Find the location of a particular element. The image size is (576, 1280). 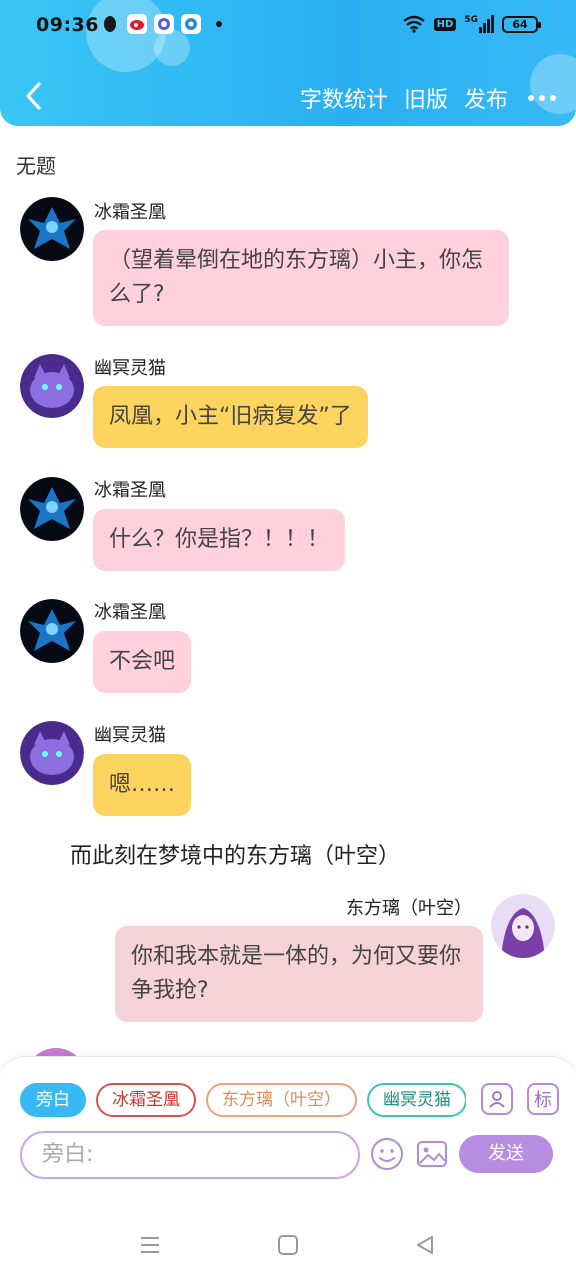

narration-text: 而此刻在梦境中的东方璃（叶空） is located at coordinates (235, 854).